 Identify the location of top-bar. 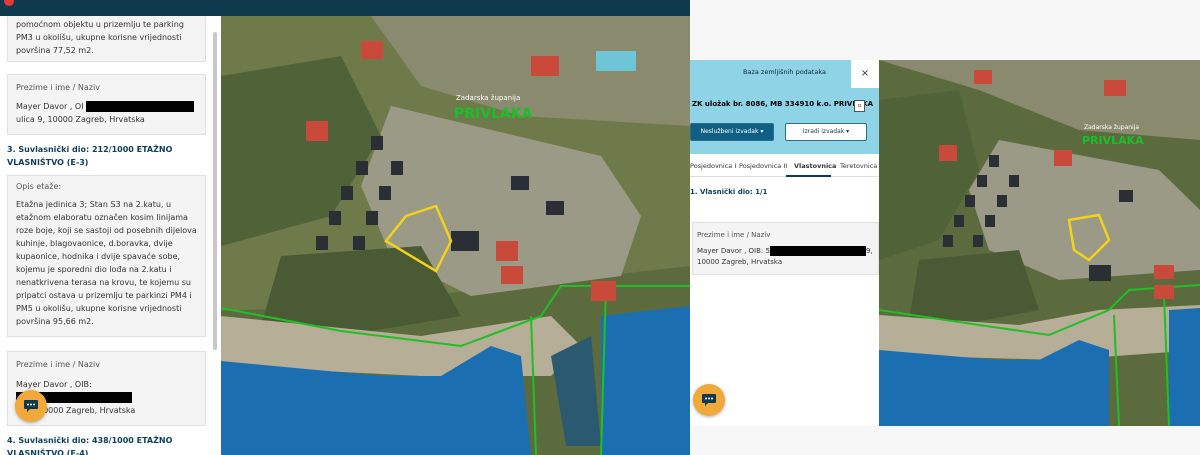
(345, 8).